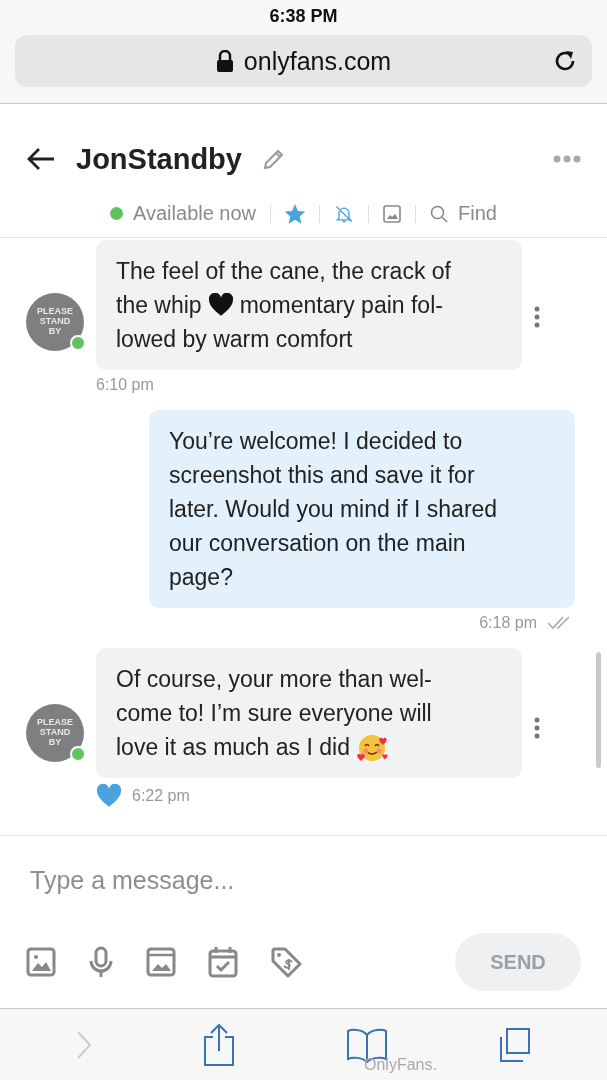  What do you see at coordinates (159, 159) in the screenshot?
I see `chat-title: JonStandby` at bounding box center [159, 159].